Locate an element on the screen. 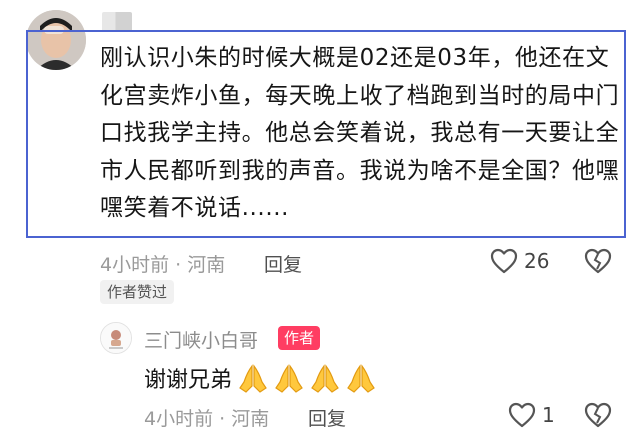 This screenshot has width=640, height=434. comment-like-button: 26 is located at coordinates (519, 261).